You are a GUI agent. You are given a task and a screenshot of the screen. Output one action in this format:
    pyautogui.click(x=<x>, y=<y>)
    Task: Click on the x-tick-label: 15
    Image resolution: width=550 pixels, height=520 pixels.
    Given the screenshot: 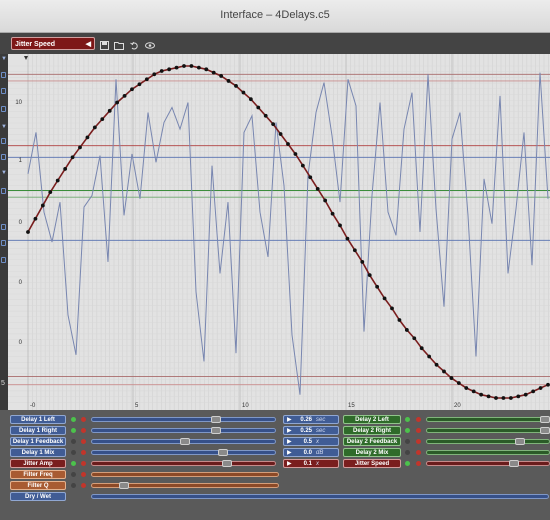 What is the action you would take?
    pyautogui.click(x=351, y=406)
    